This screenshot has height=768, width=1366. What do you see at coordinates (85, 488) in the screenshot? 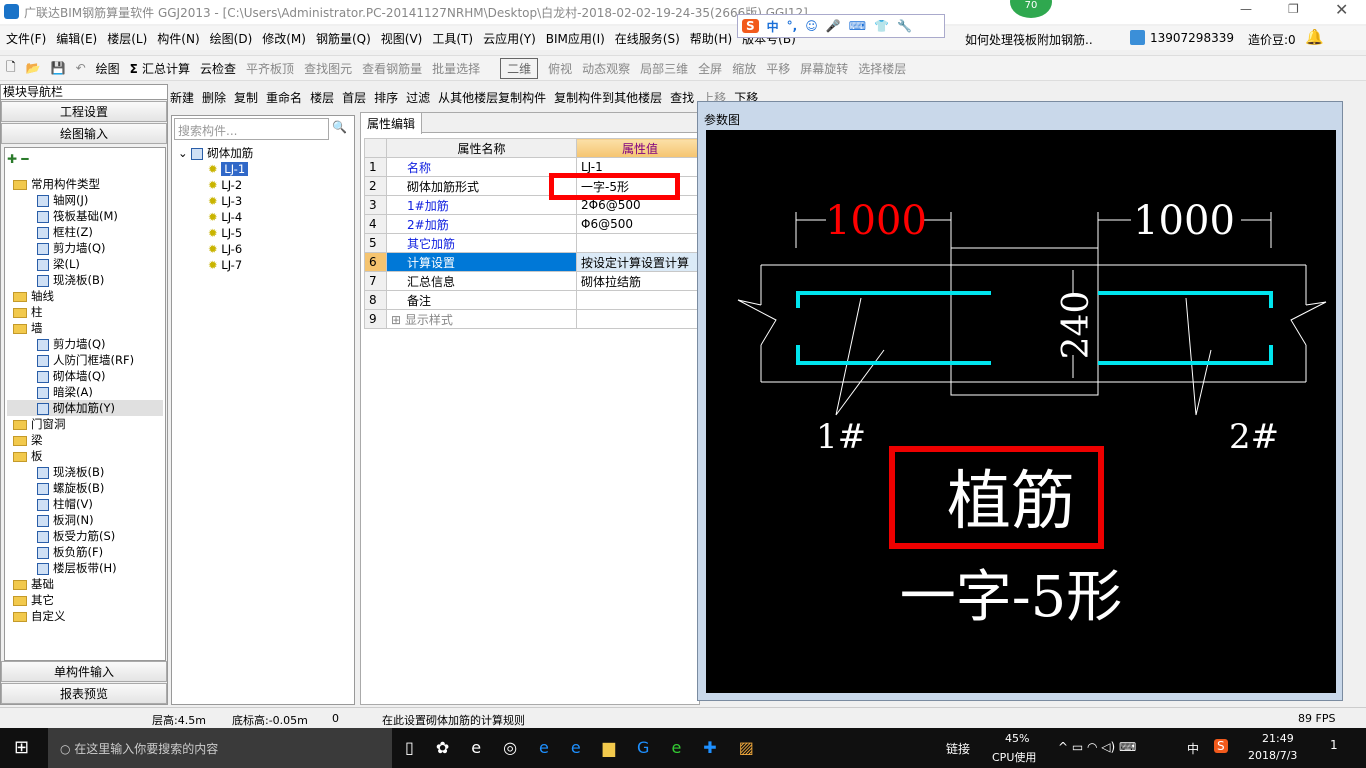
I see `nav-tree-item: 螺旋板(B)` at bounding box center [85, 488].